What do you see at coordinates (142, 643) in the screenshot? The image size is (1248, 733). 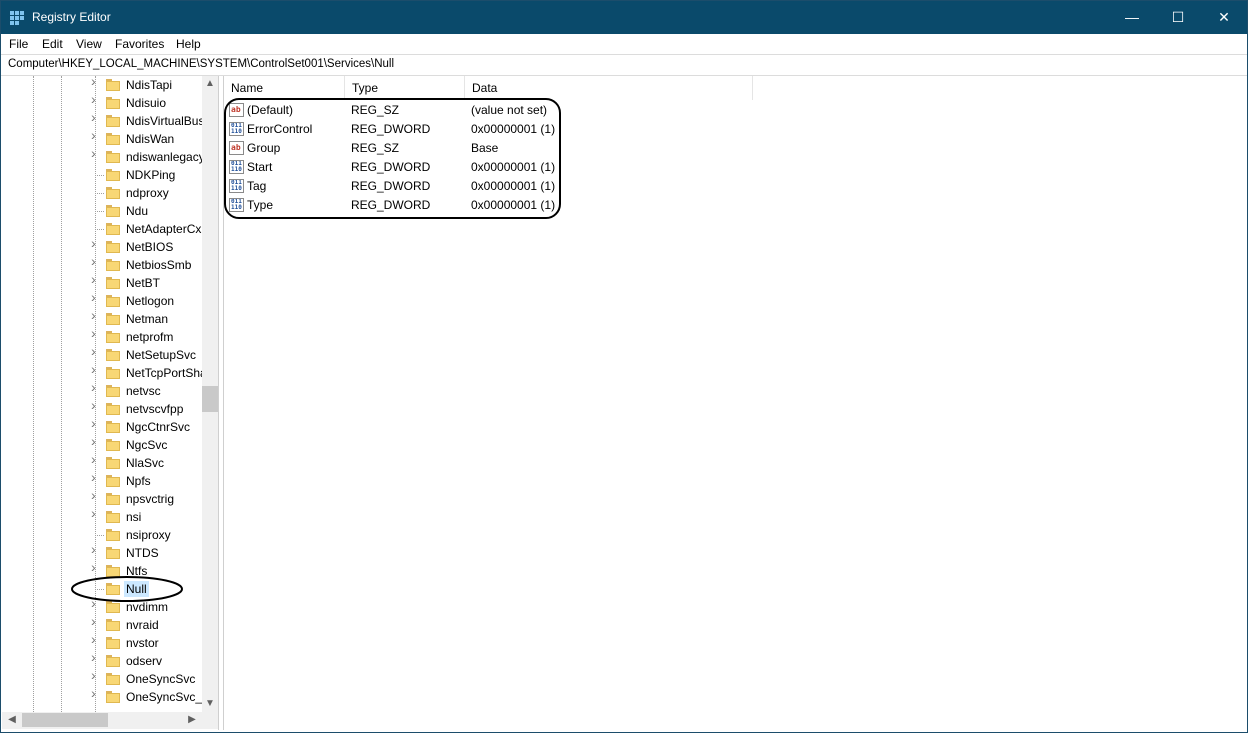 I see `tree-item-label: nvstor` at bounding box center [142, 643].